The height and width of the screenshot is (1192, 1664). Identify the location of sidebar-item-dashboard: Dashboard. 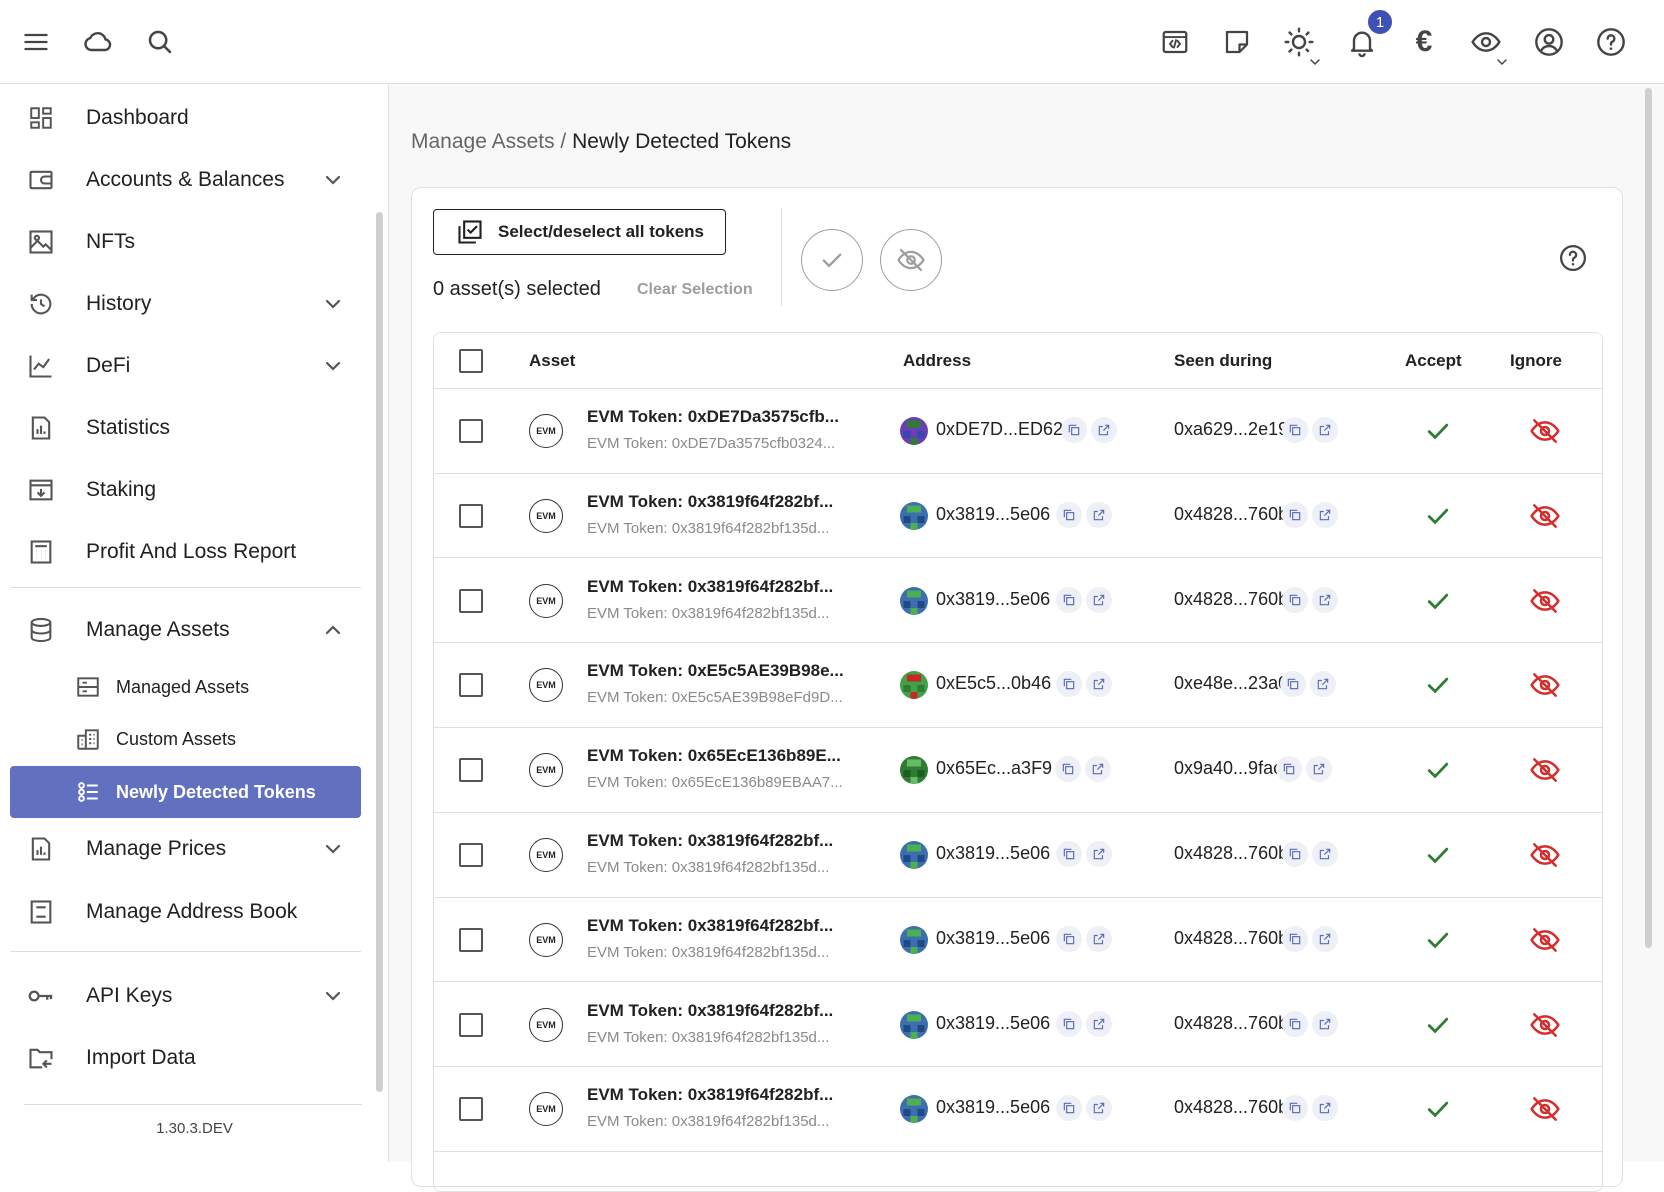
(185, 118).